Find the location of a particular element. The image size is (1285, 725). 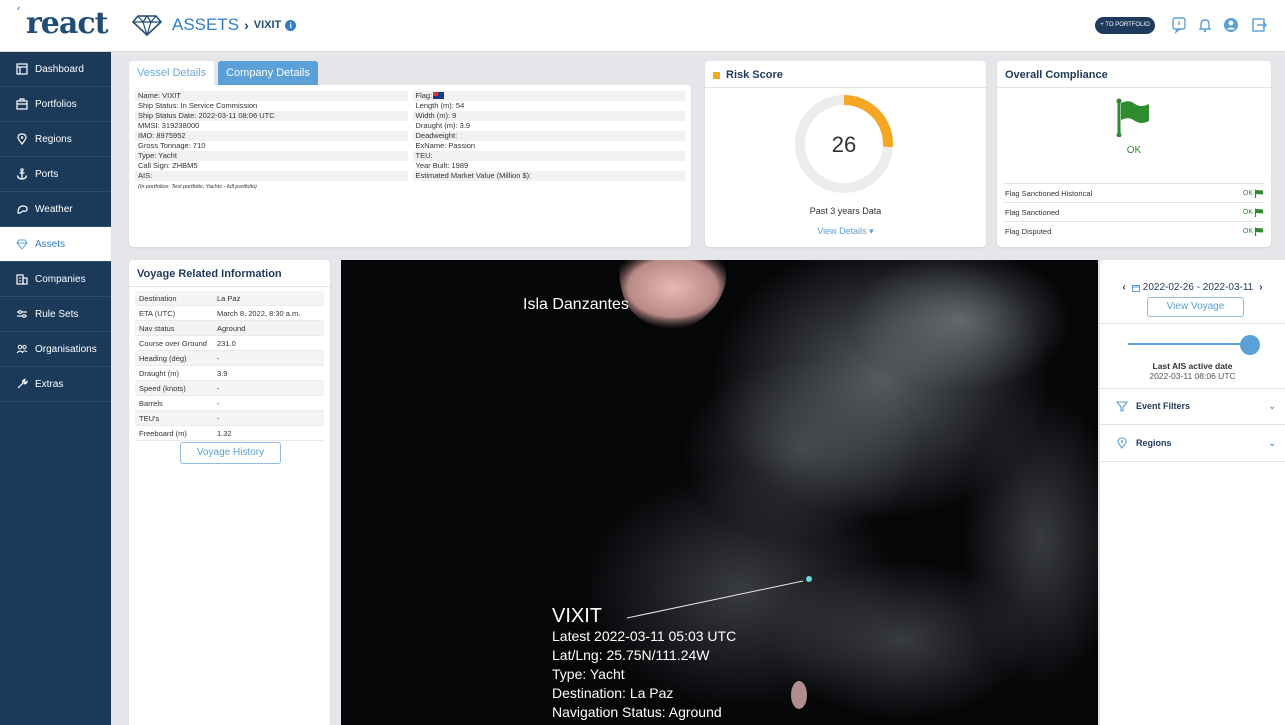

vessel-field: IMO: 8975952 is located at coordinates (271, 136).